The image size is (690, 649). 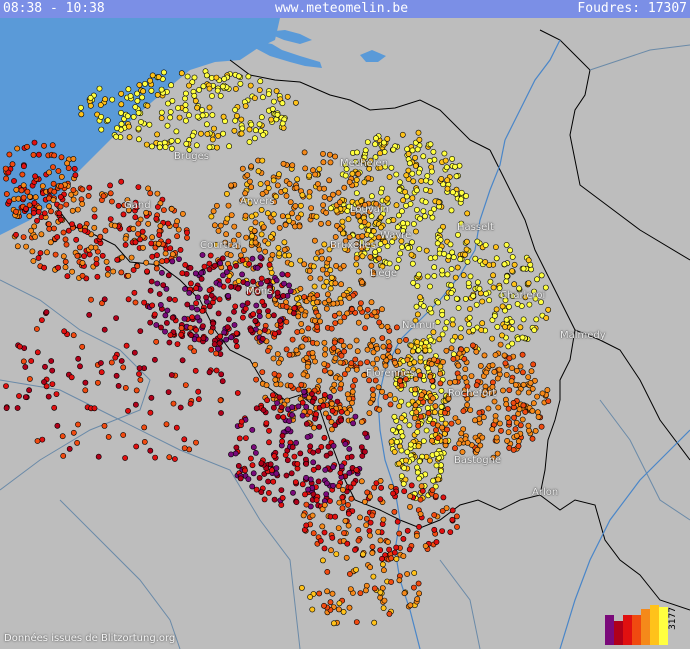 I want to click on city-hasselt: Hasselt, so click(x=475, y=227).